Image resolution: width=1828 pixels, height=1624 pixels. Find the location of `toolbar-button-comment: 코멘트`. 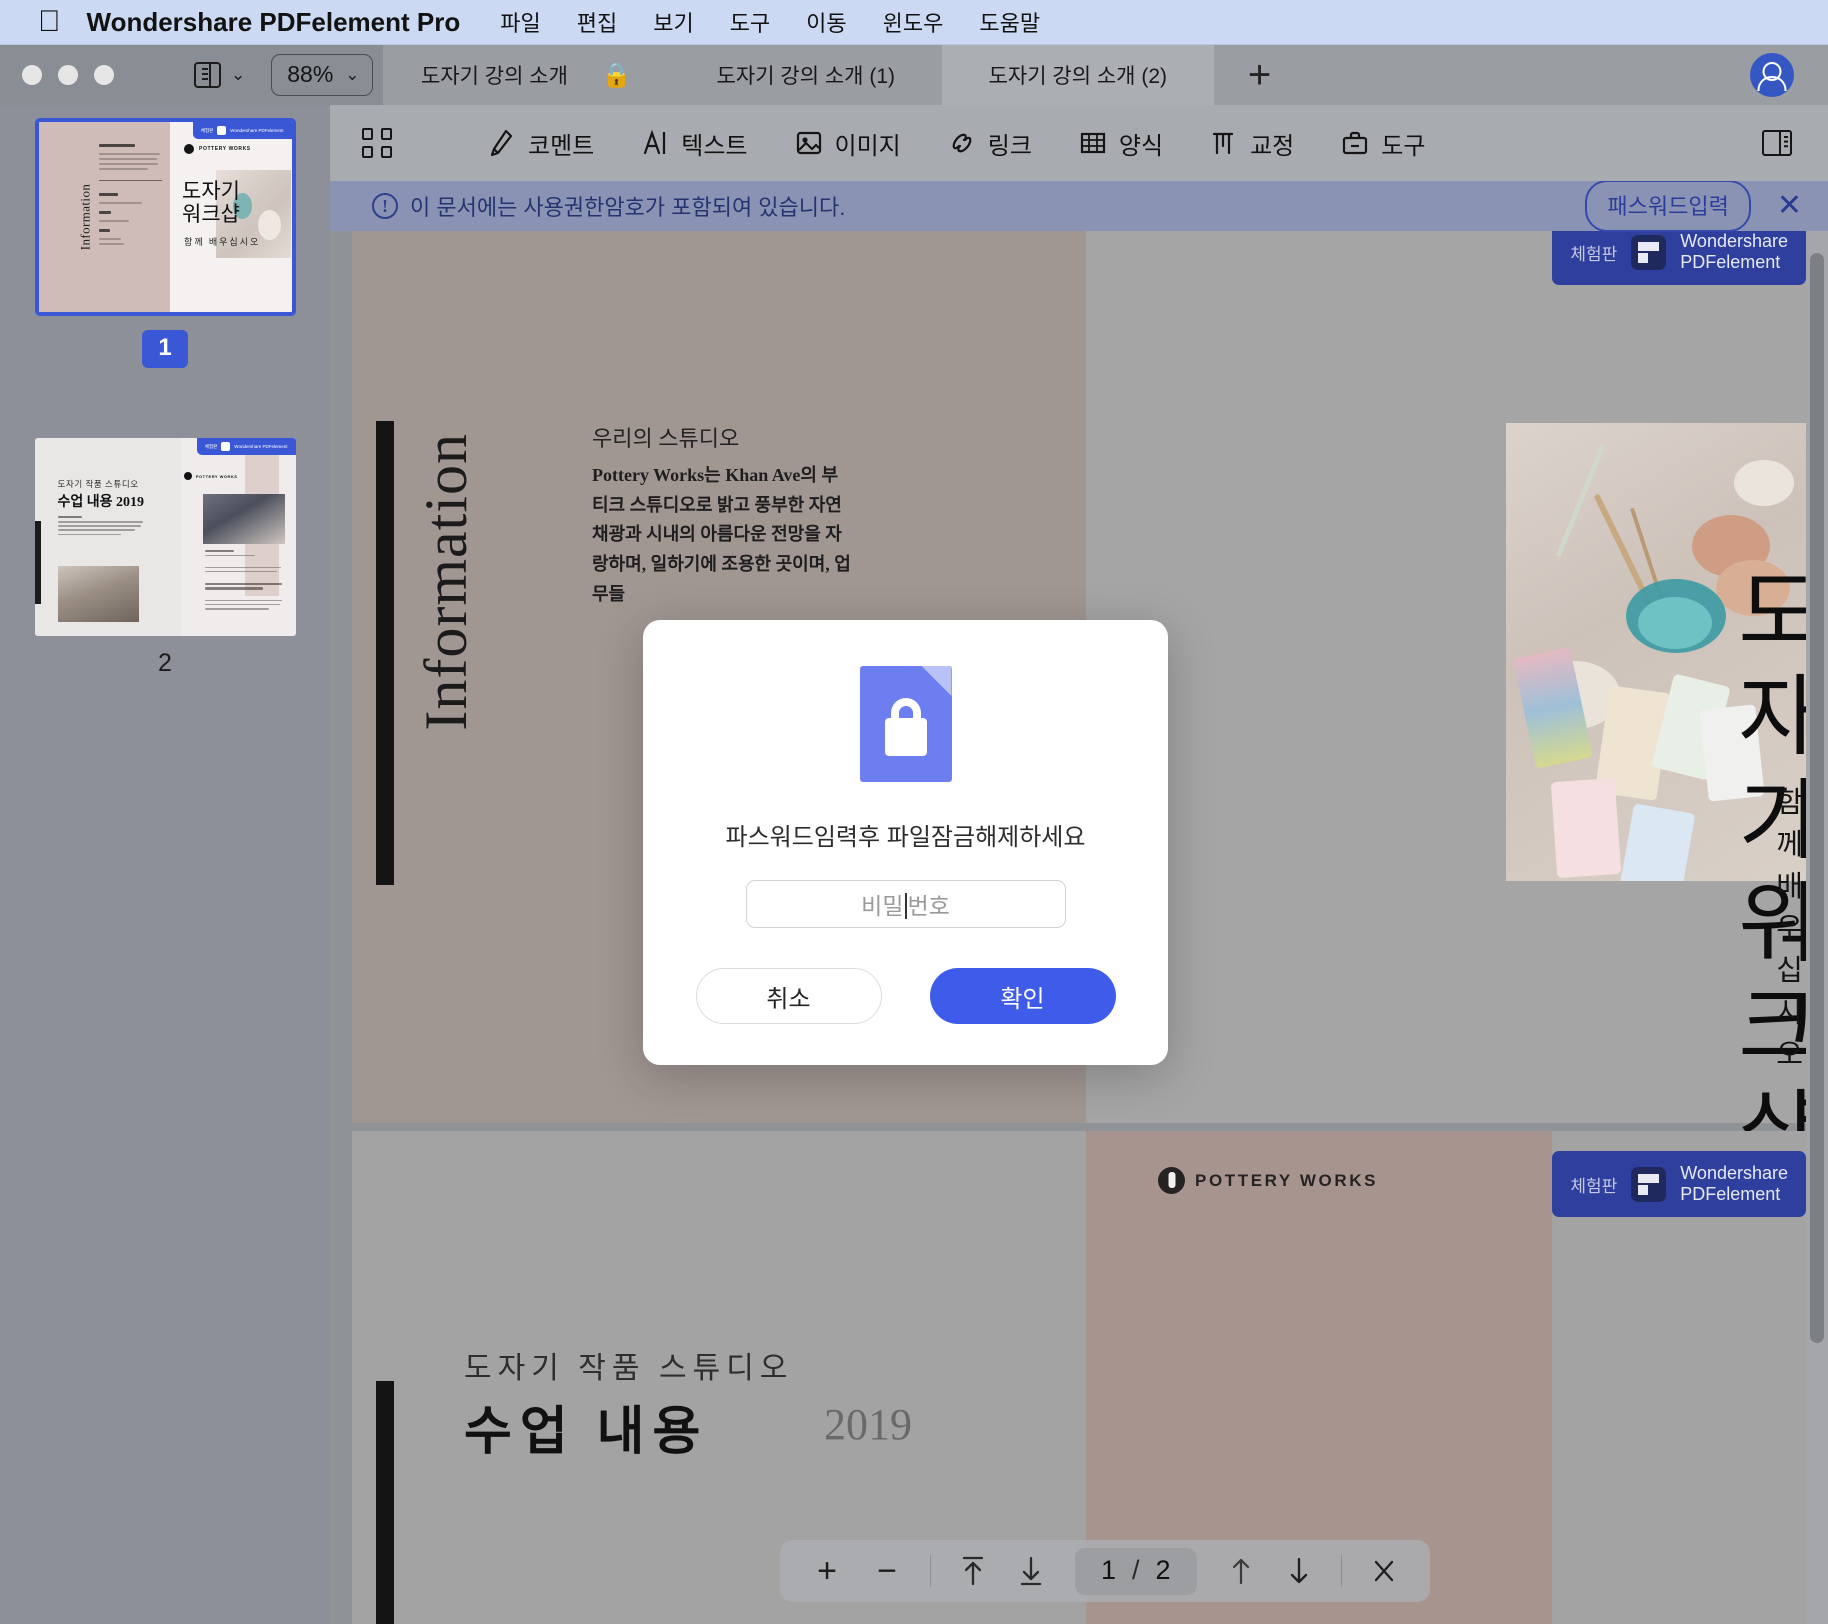

toolbar-button-comment: 코멘트 is located at coordinates (540, 143).